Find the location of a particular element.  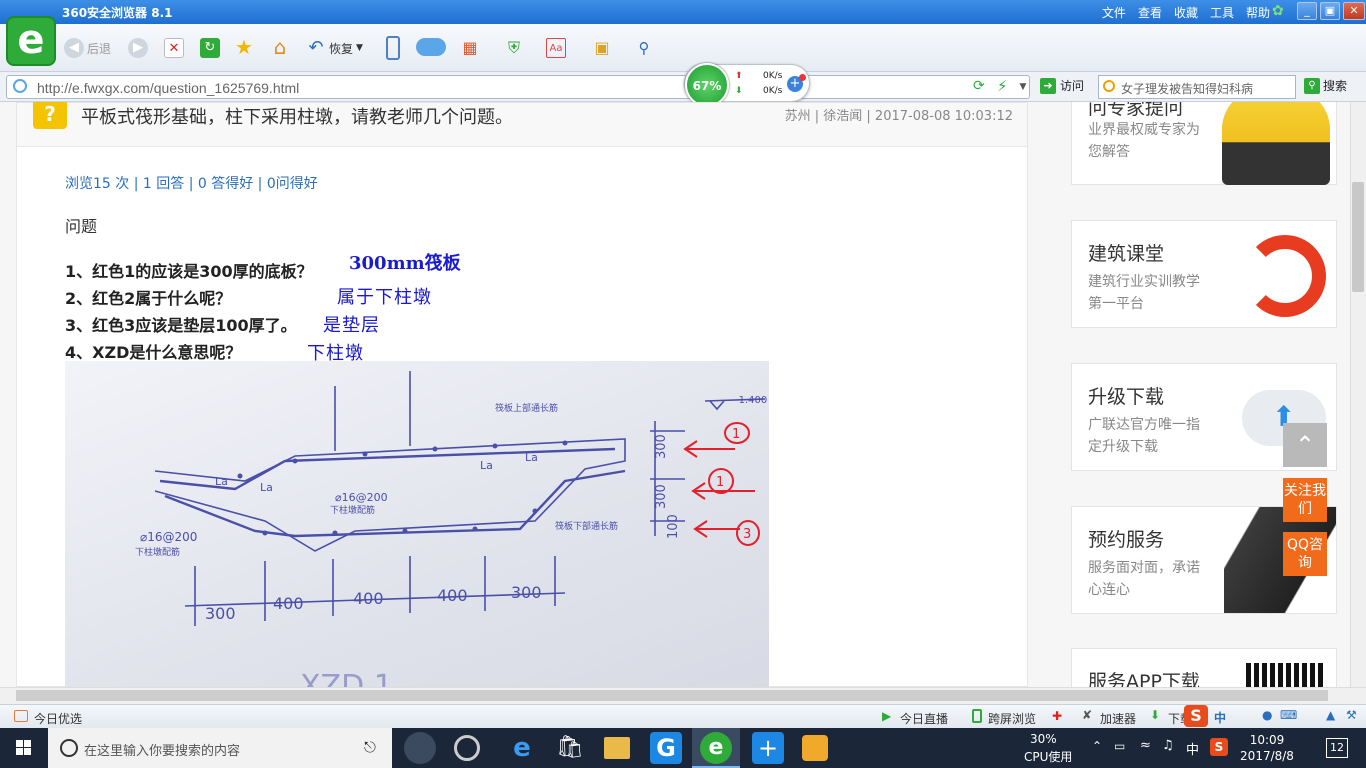

bottom-rebar-label: 筏板下部通长筋 is located at coordinates (586, 526).